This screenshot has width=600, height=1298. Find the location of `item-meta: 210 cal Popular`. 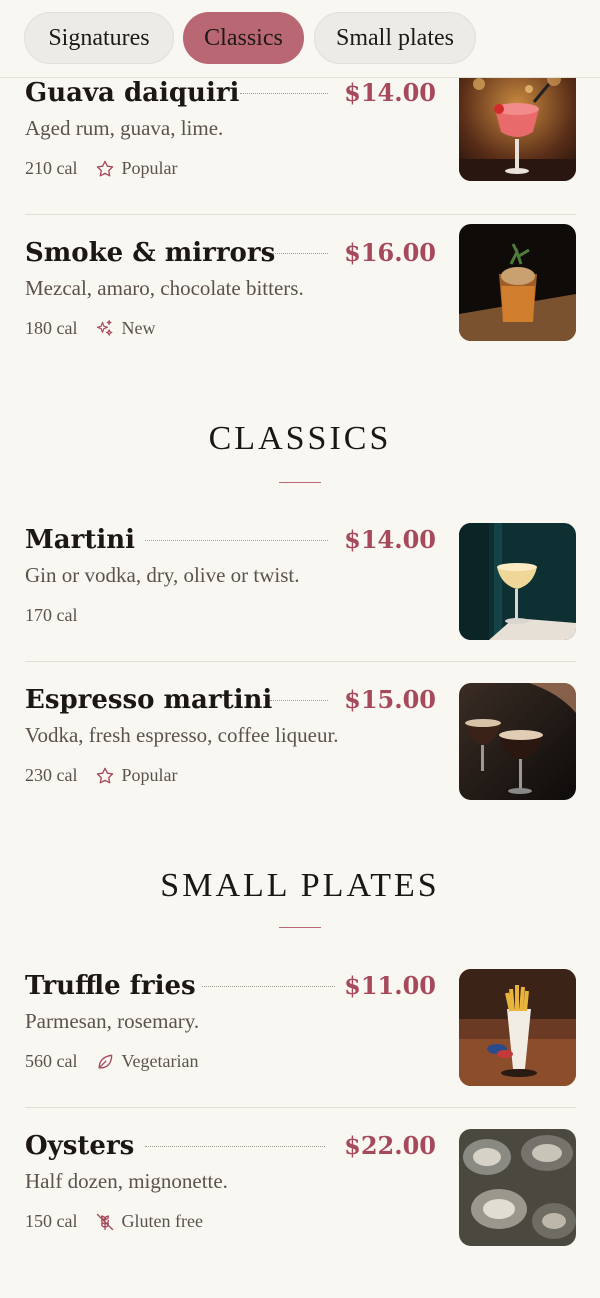

item-meta: 210 cal Popular is located at coordinates (101, 168).